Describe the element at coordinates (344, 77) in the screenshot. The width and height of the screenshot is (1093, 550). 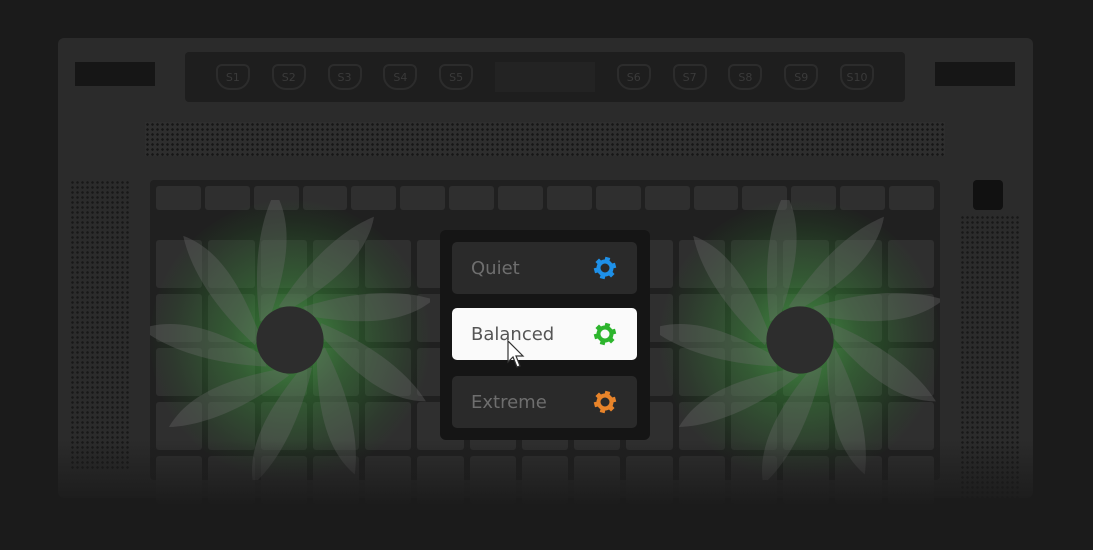
I see `macro-key: S3` at that location.